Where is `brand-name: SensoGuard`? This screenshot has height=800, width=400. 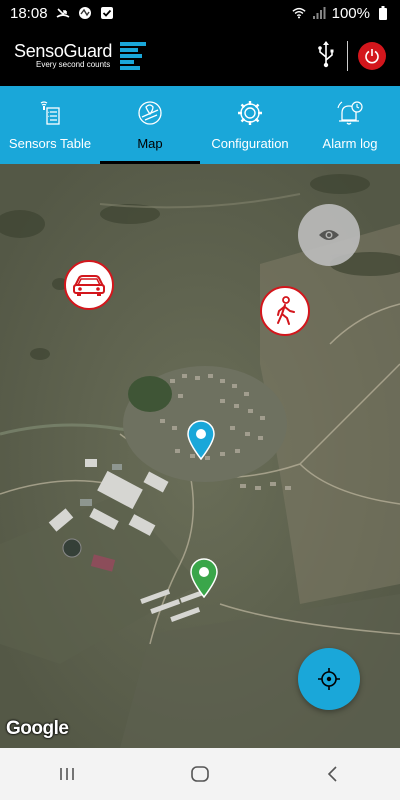 brand-name: SensoGuard is located at coordinates (63, 51).